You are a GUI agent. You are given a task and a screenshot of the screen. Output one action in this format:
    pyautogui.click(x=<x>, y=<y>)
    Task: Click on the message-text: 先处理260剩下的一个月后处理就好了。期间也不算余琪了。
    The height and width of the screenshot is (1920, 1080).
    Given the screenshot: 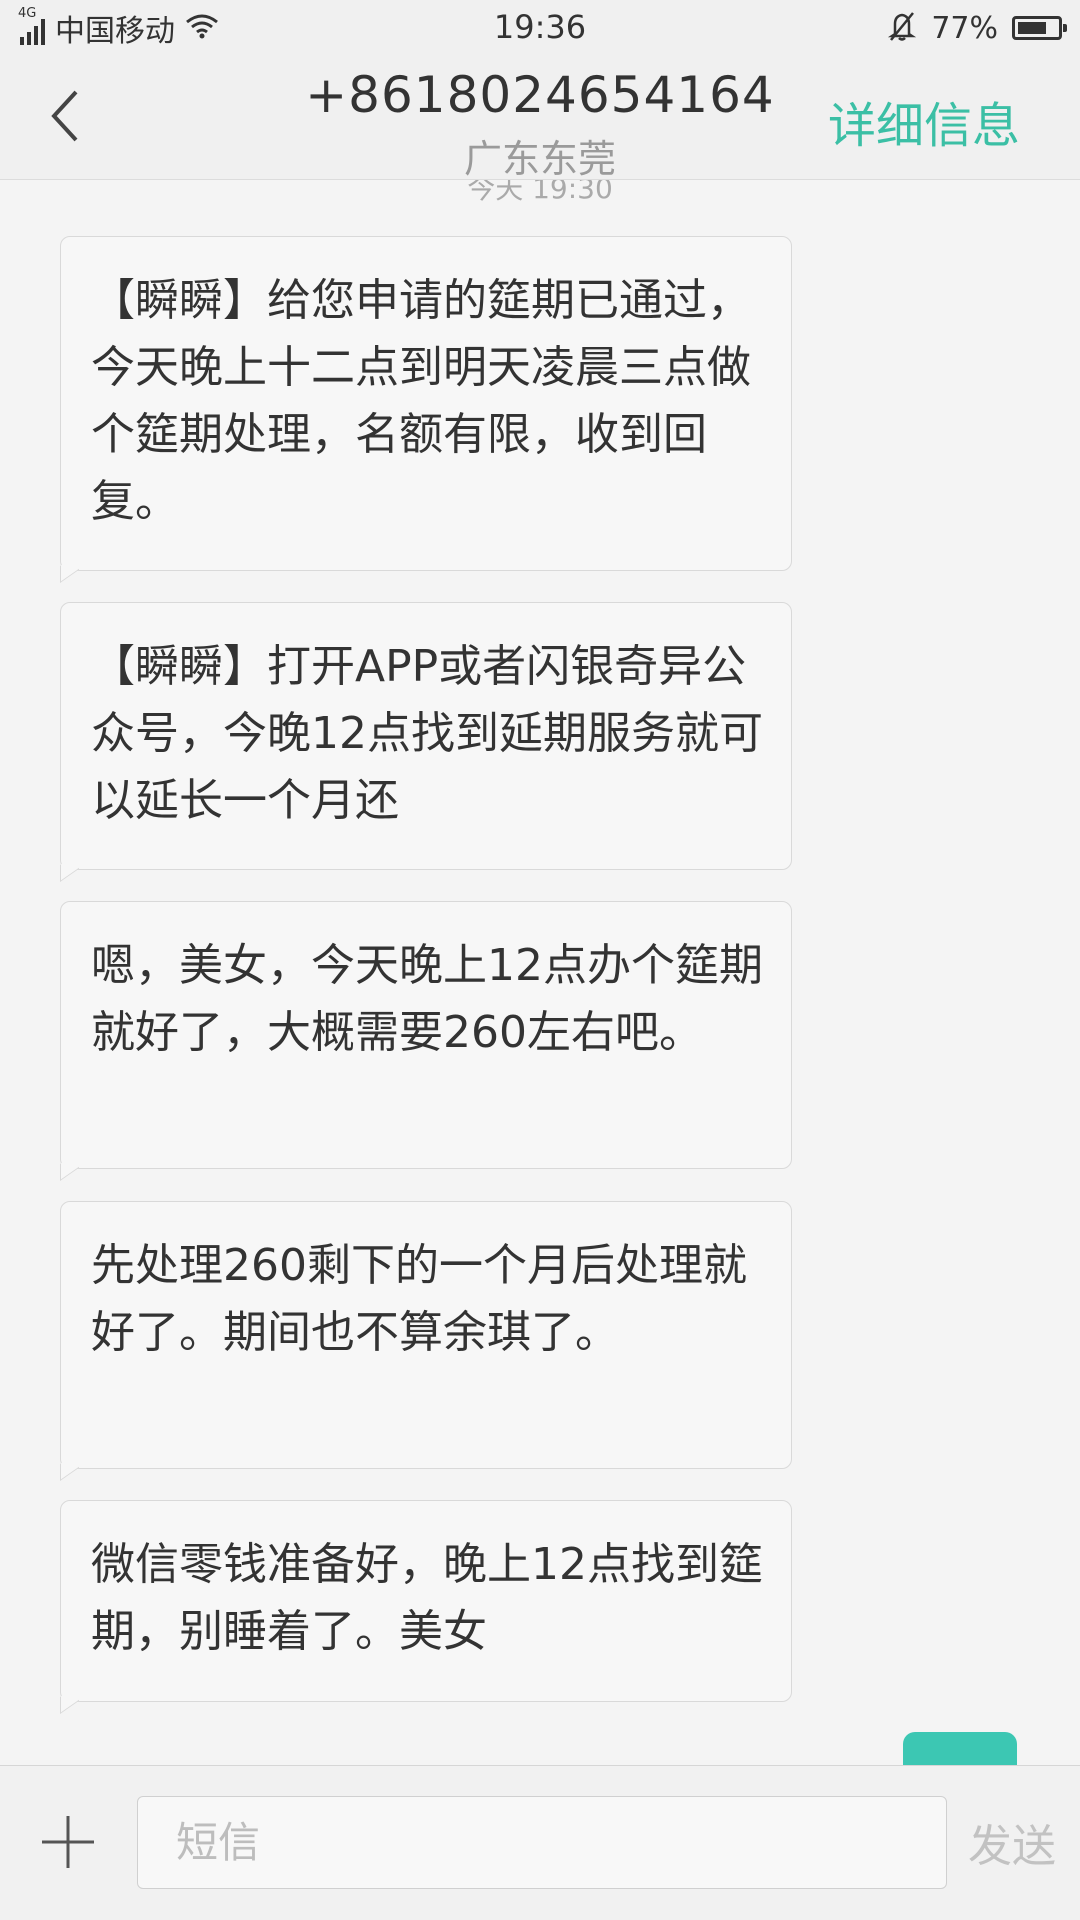 What is the action you would take?
    pyautogui.click(x=419, y=1299)
    